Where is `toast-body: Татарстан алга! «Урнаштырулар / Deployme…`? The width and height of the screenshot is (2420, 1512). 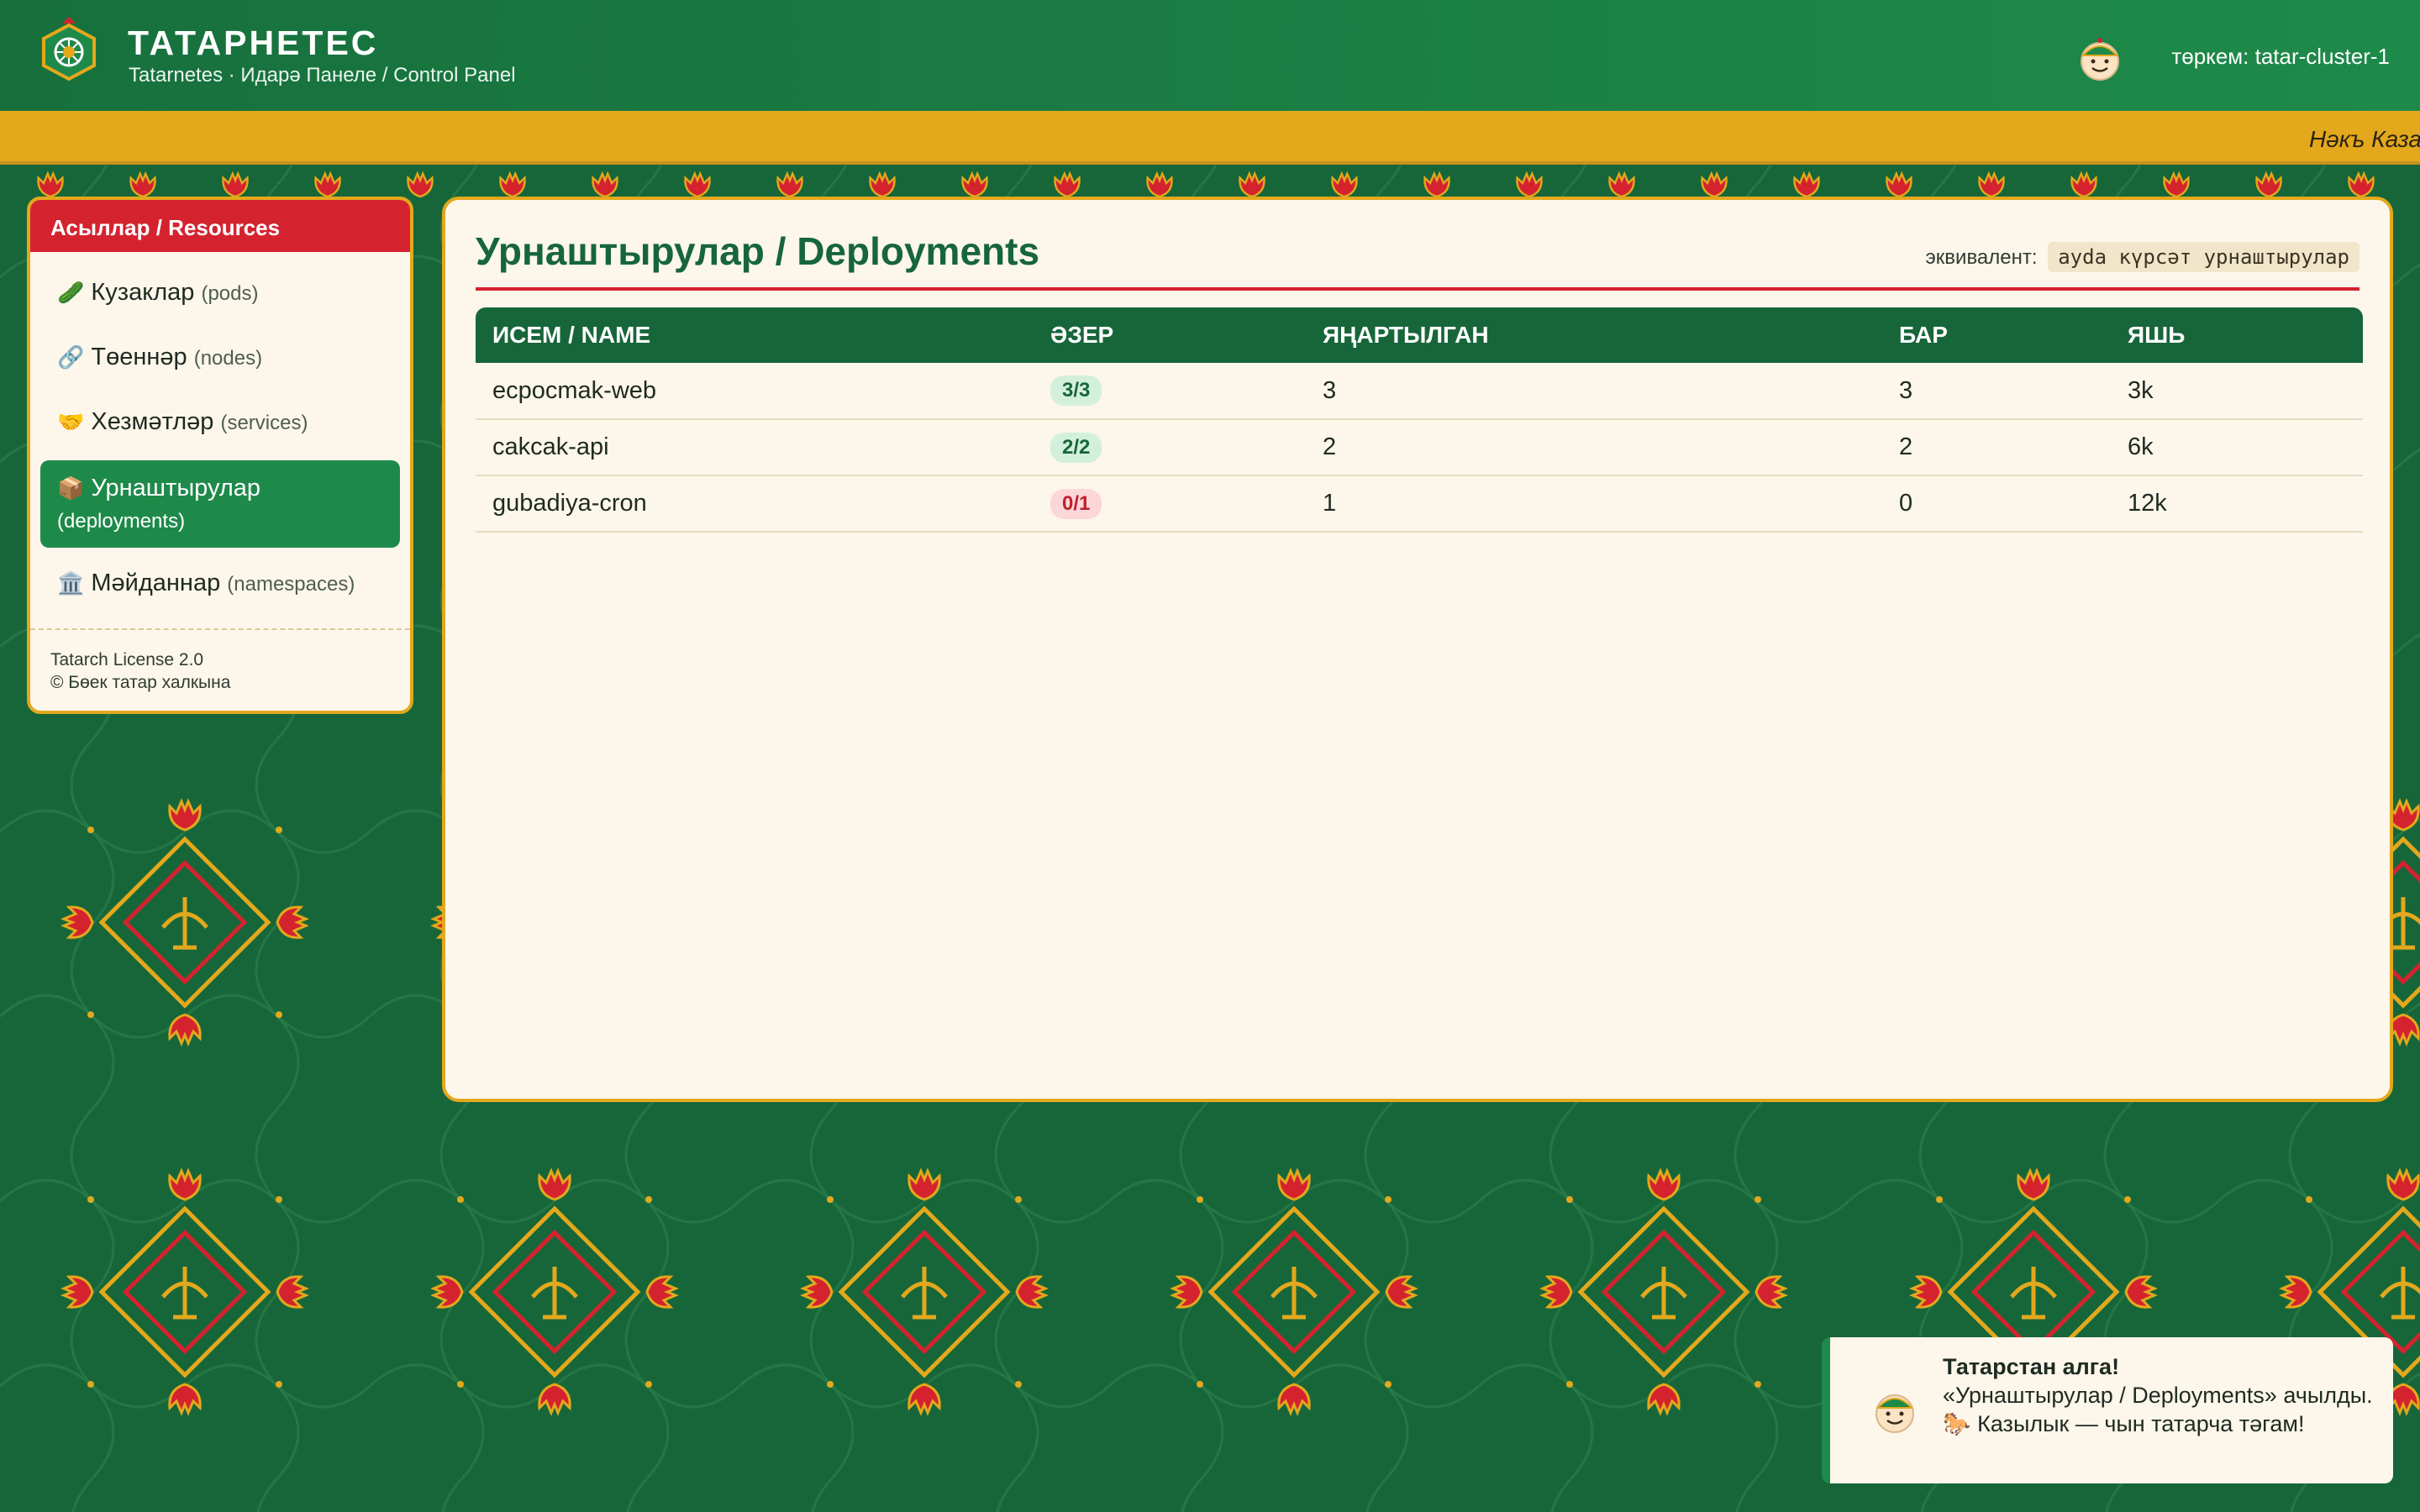
toast-body: Татарстан алга! «Урнаштырулар / Deployme… is located at coordinates (2161, 1395).